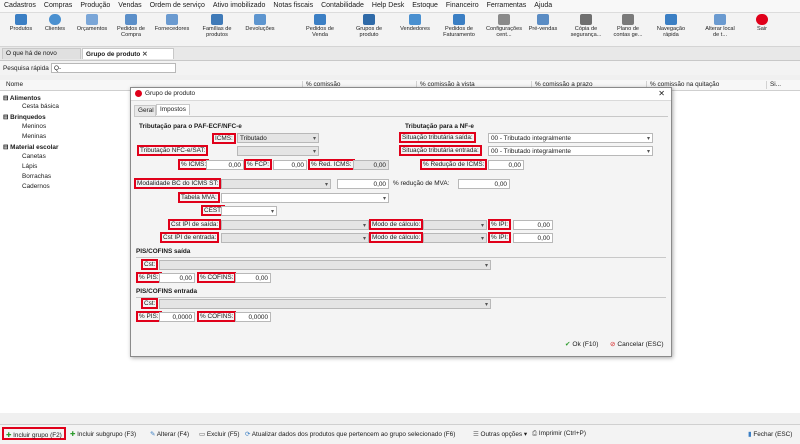  I want to click on toolbar-orcamentos: Orçamentos, so click(92, 23).